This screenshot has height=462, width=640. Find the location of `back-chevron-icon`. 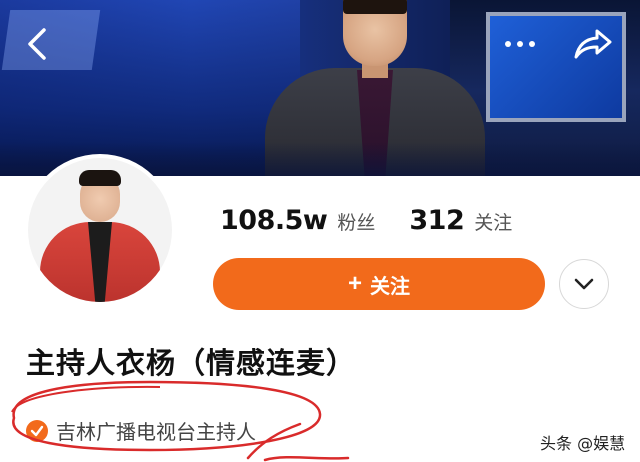

back-chevron-icon is located at coordinates (37, 44).